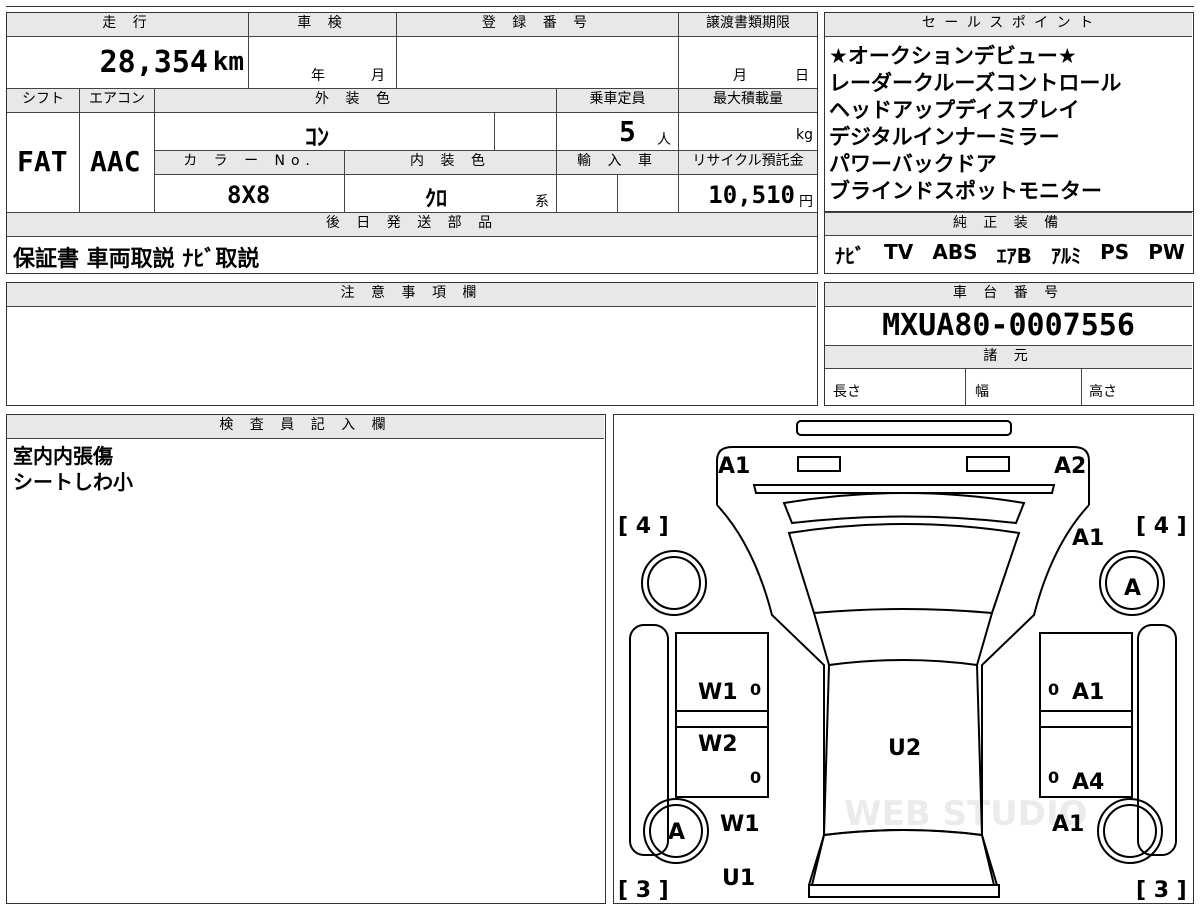  What do you see at coordinates (228, 62) in the screenshot?
I see `mileage-unit: km` at bounding box center [228, 62].